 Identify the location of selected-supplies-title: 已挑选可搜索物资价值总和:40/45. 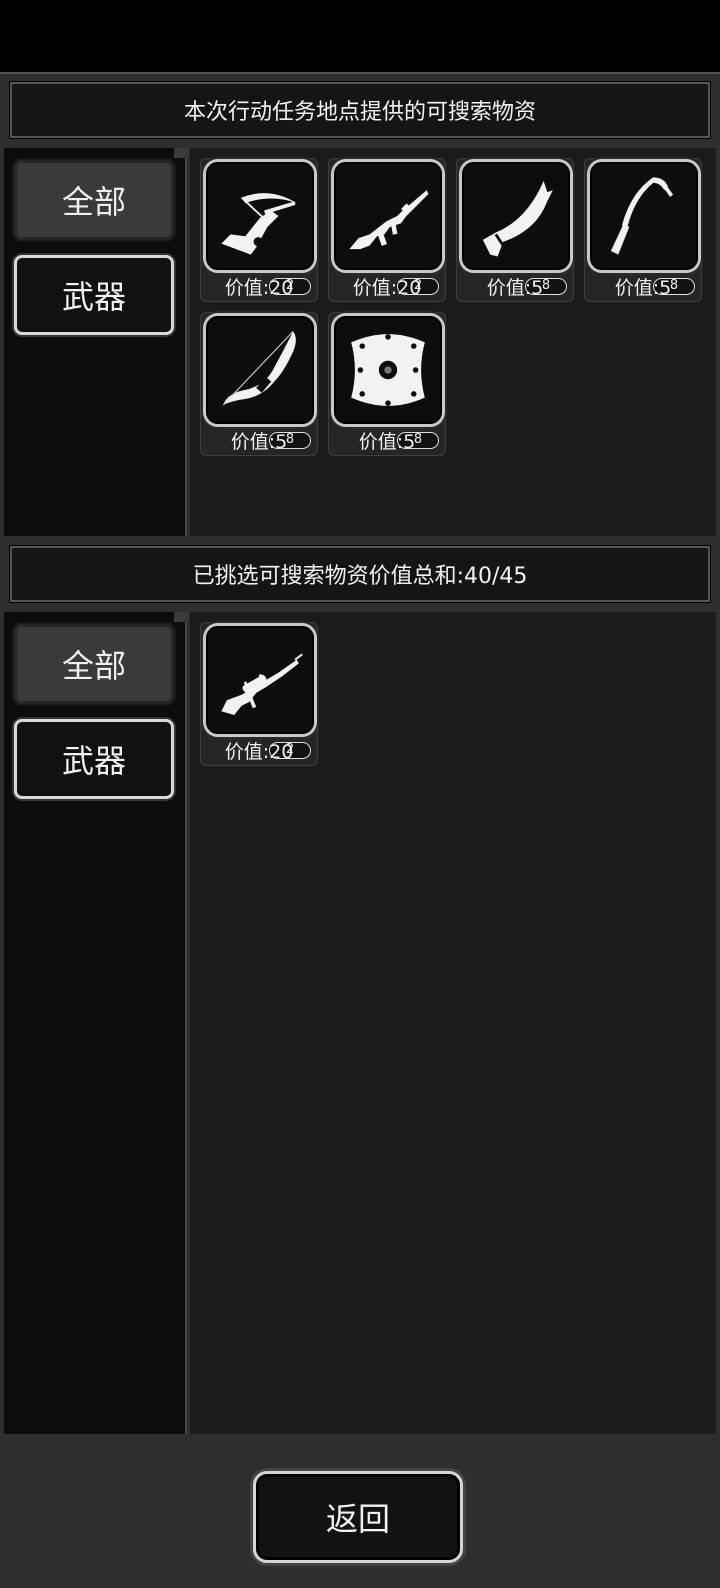
(360, 574).